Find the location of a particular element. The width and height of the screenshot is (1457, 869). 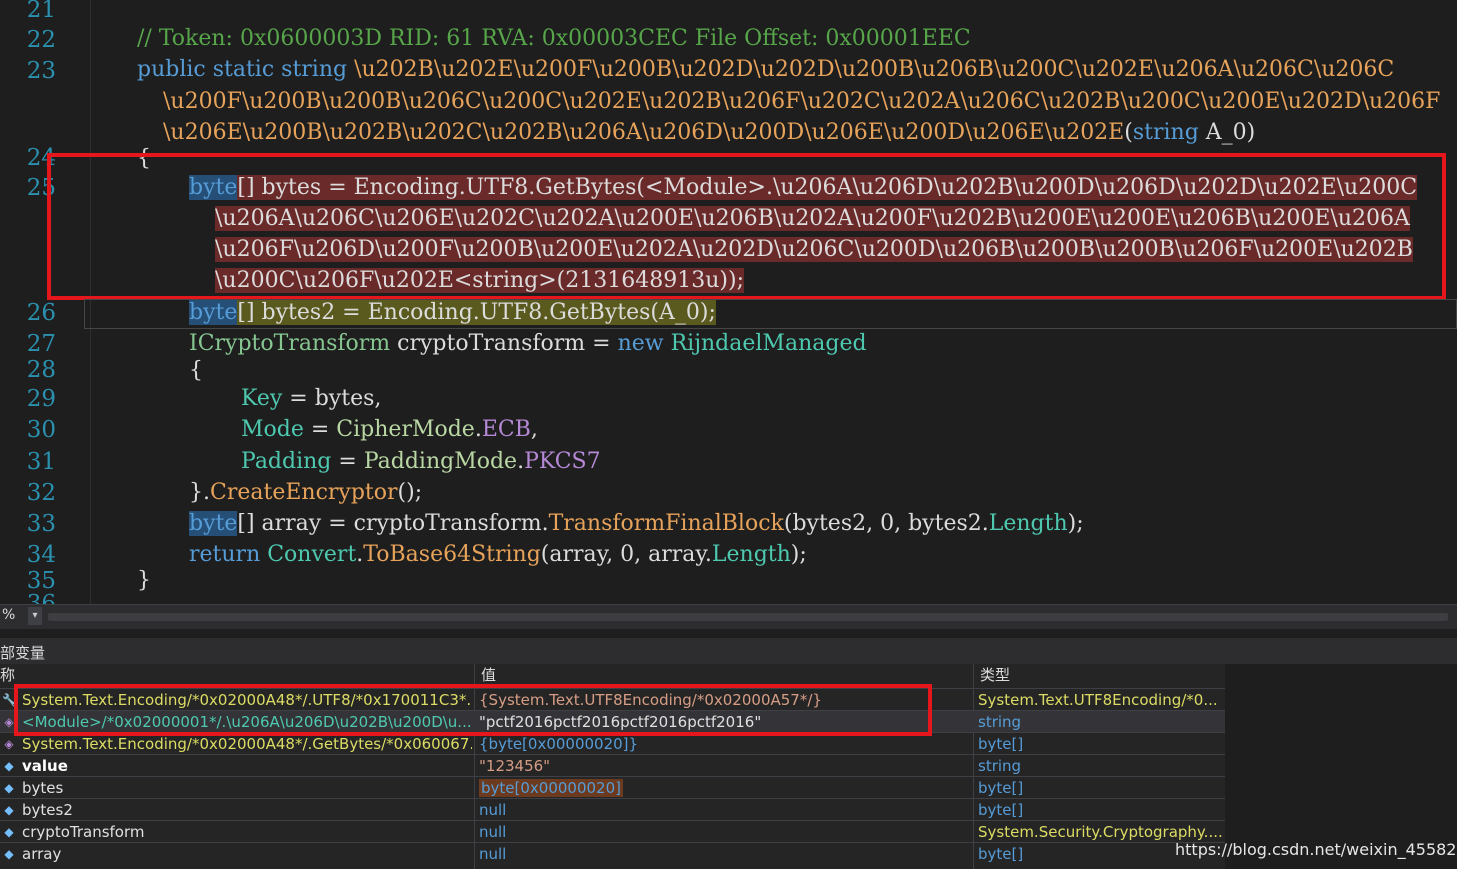

variable-name: bytes is located at coordinates (43, 788).